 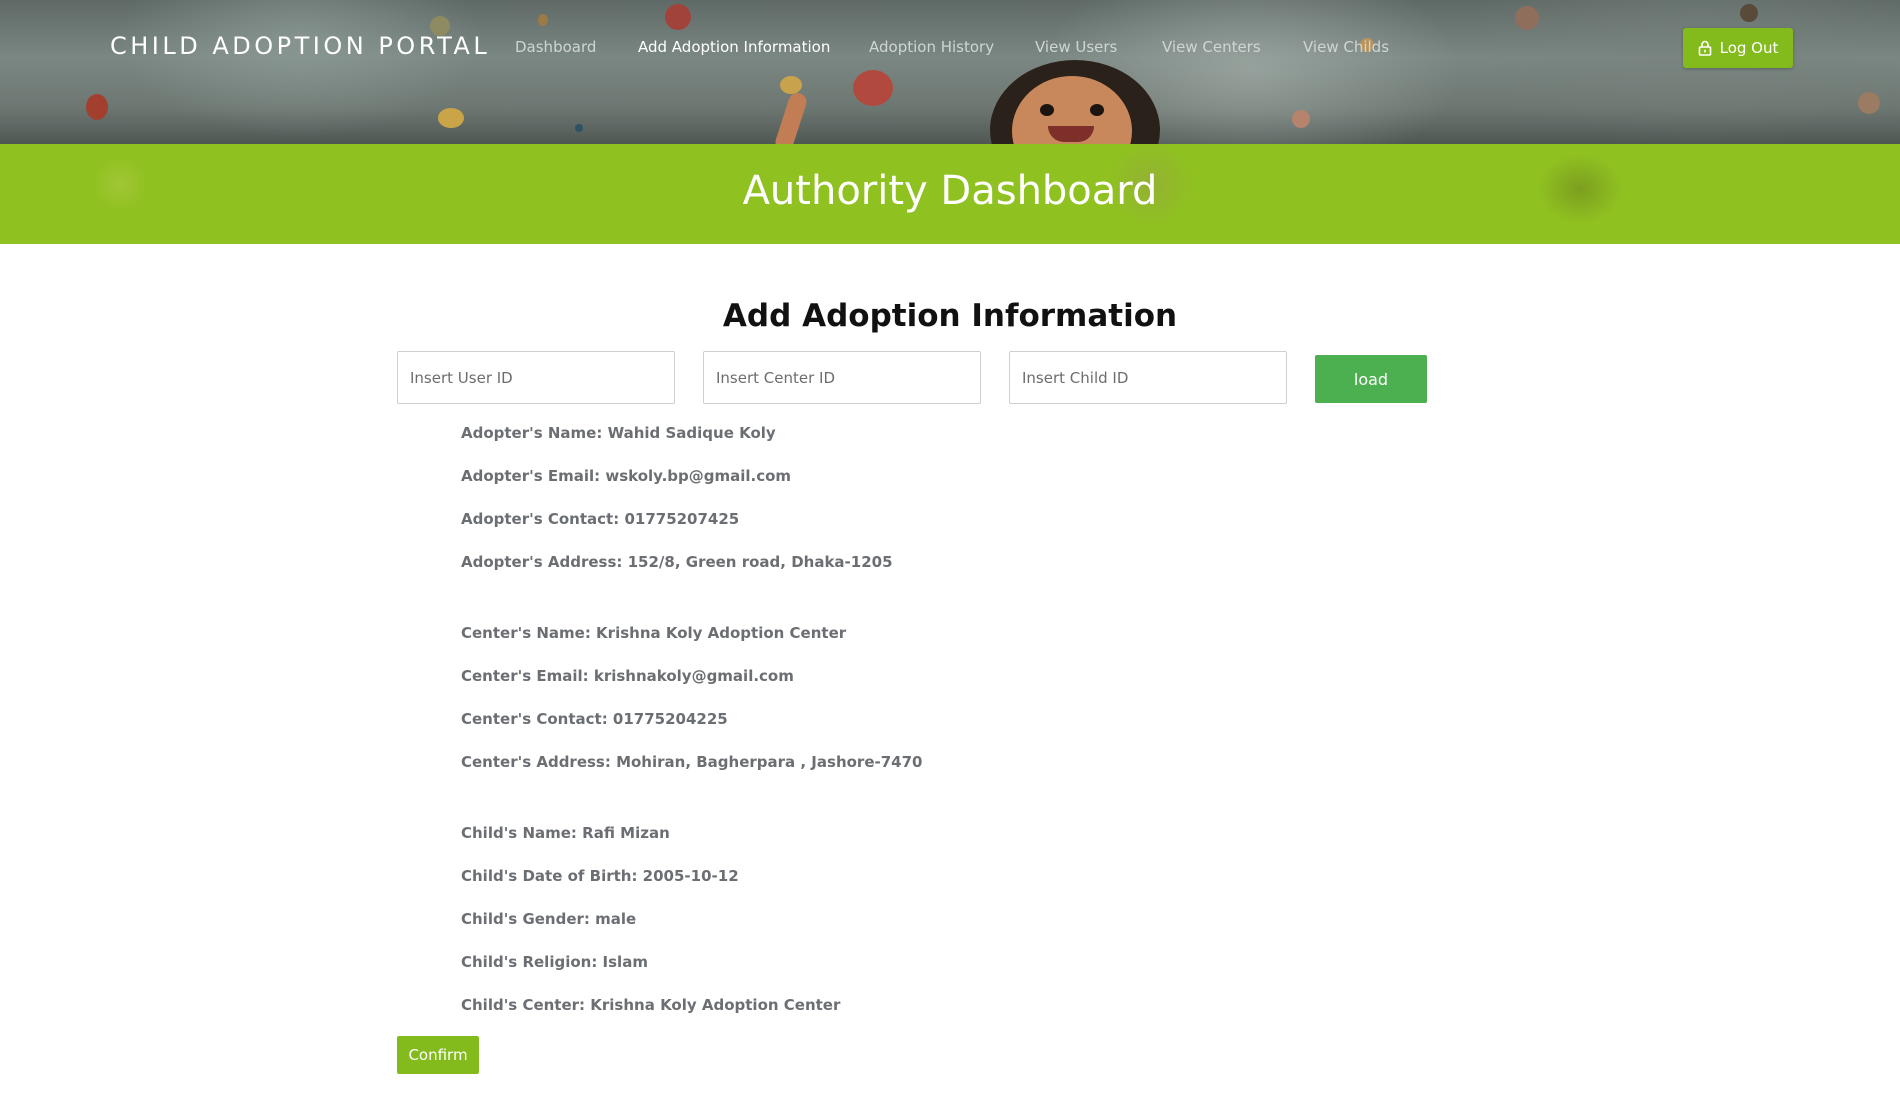 I want to click on nav-dashboard: Dashboard, so click(x=555, y=47).